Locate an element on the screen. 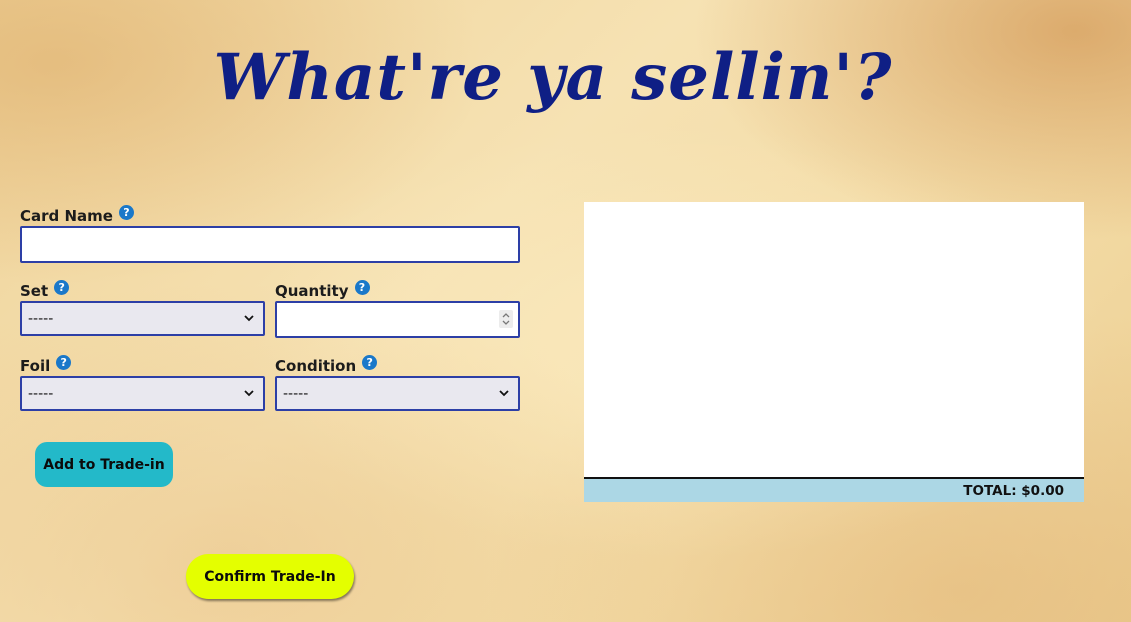  set-select: ----- is located at coordinates (142, 318).